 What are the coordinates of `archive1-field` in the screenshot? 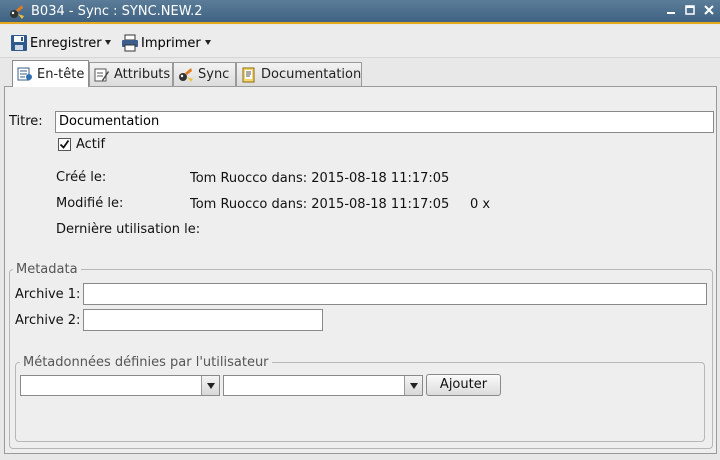 It's located at (395, 294).